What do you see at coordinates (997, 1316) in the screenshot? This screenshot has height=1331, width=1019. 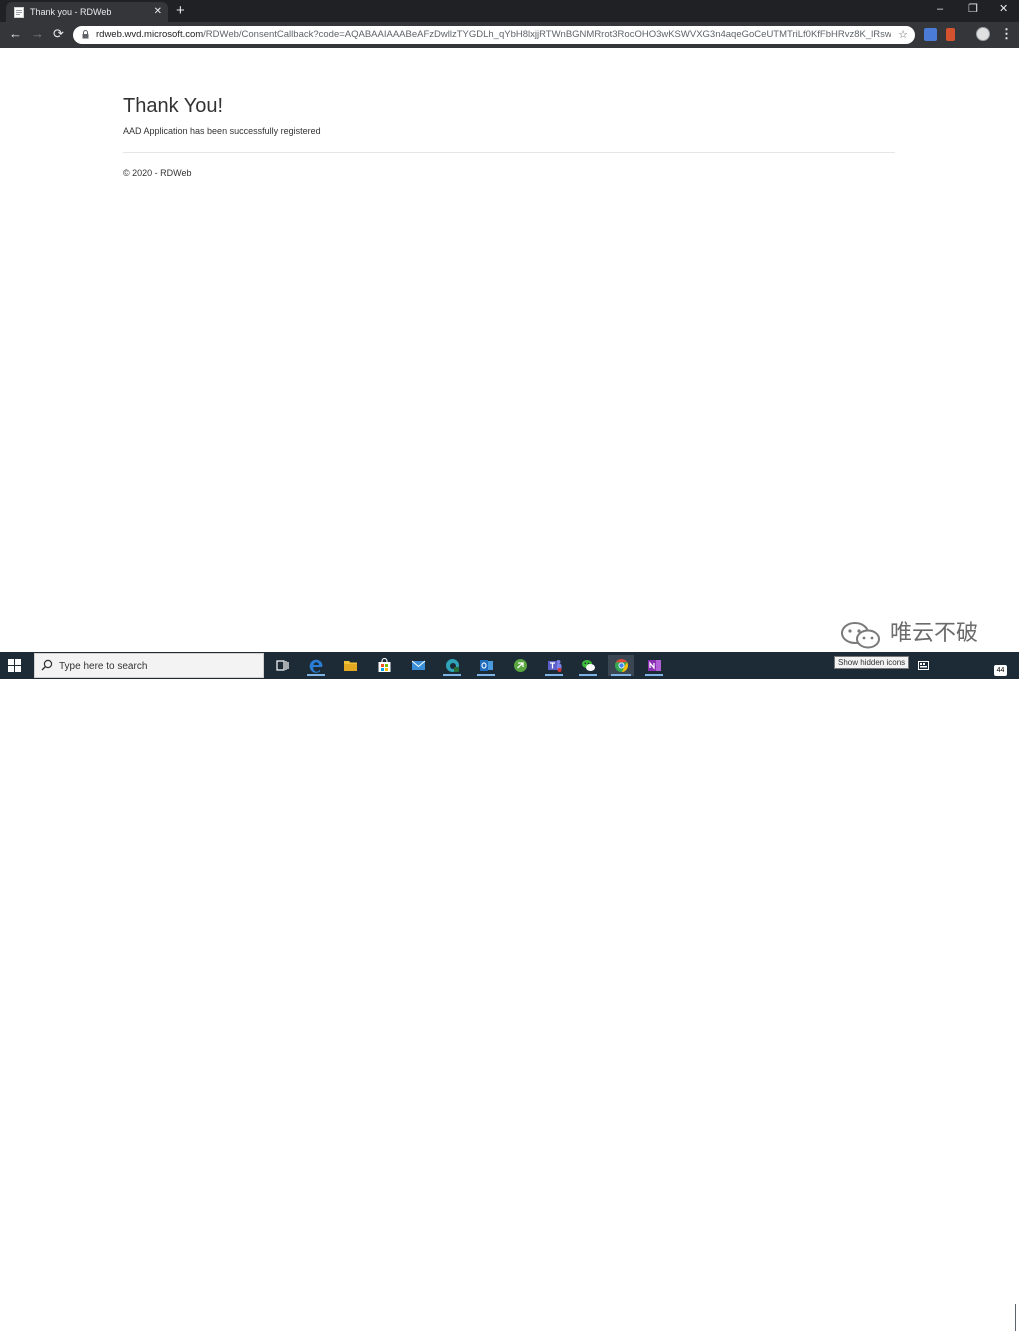 I see `action-center-icon` at bounding box center [997, 1316].